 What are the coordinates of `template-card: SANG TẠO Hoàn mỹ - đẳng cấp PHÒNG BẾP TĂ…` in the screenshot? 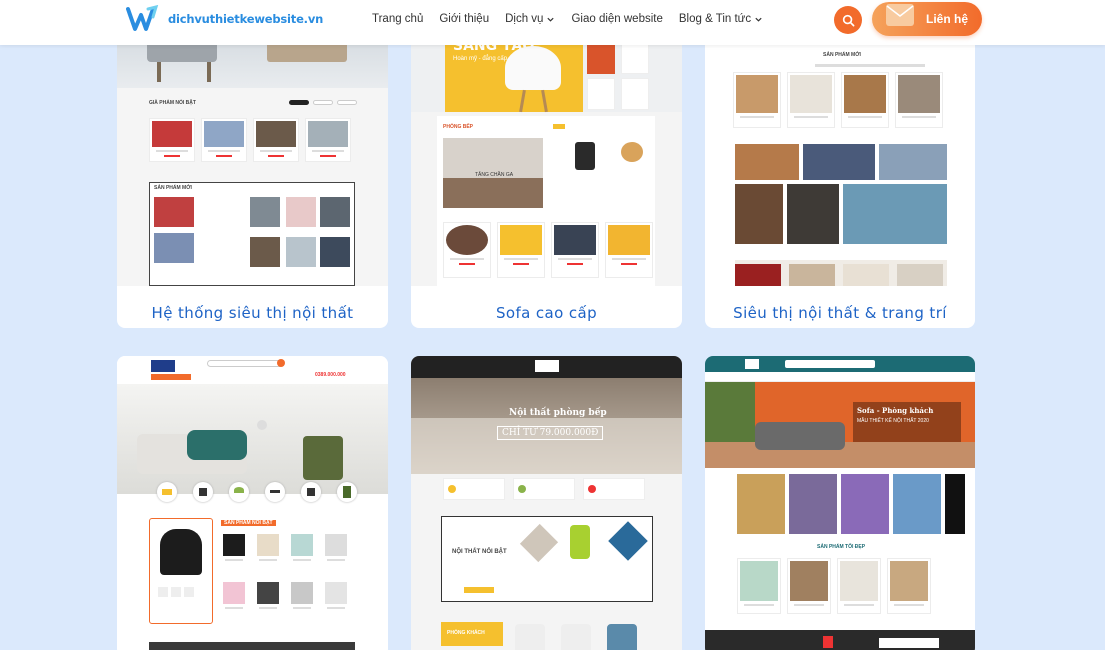 It's located at (546, 174).